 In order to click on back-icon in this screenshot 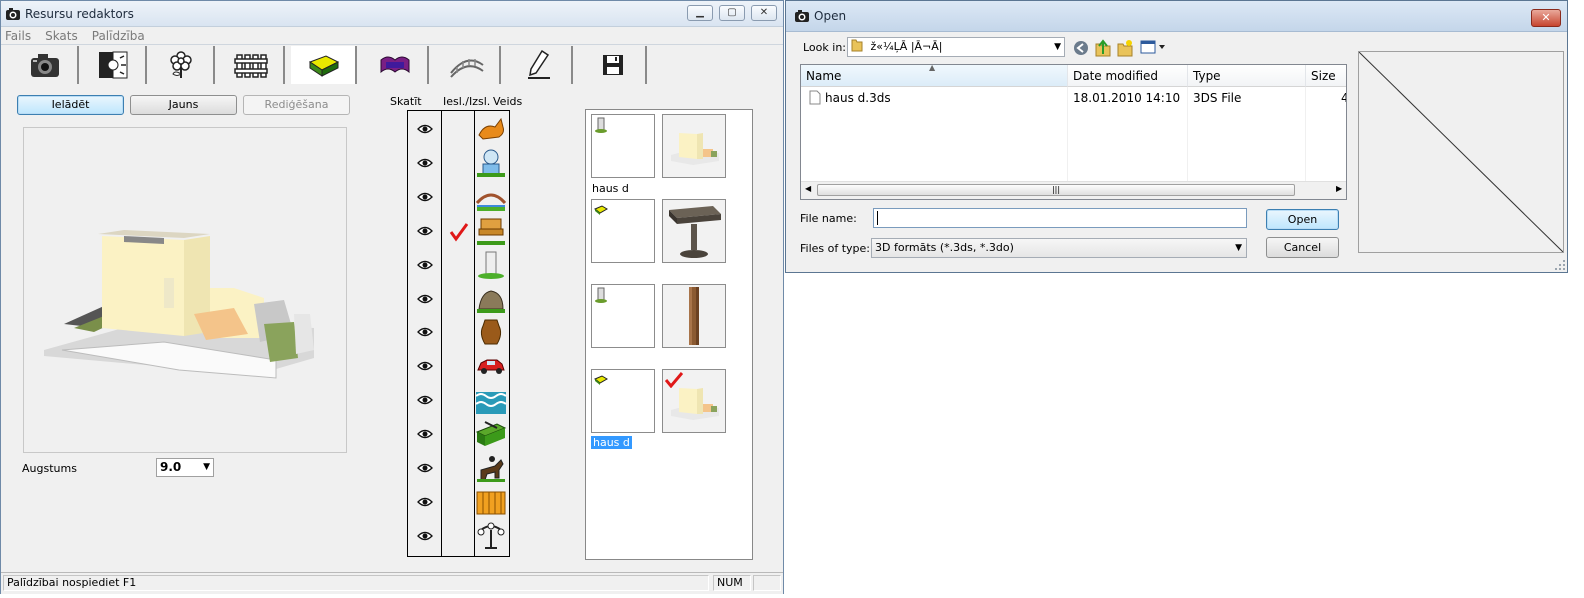, I will do `click(1081, 48)`.